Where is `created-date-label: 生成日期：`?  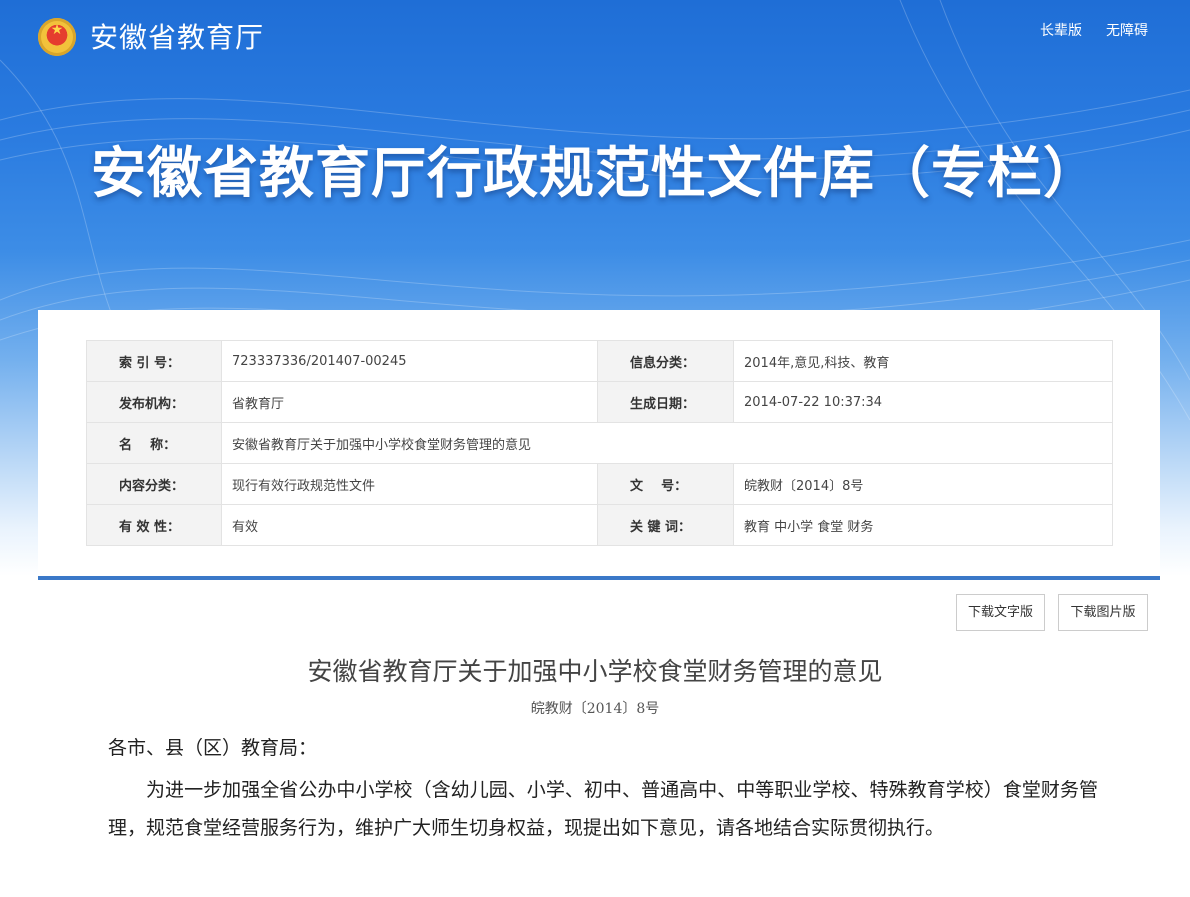 created-date-label: 生成日期： is located at coordinates (665, 402).